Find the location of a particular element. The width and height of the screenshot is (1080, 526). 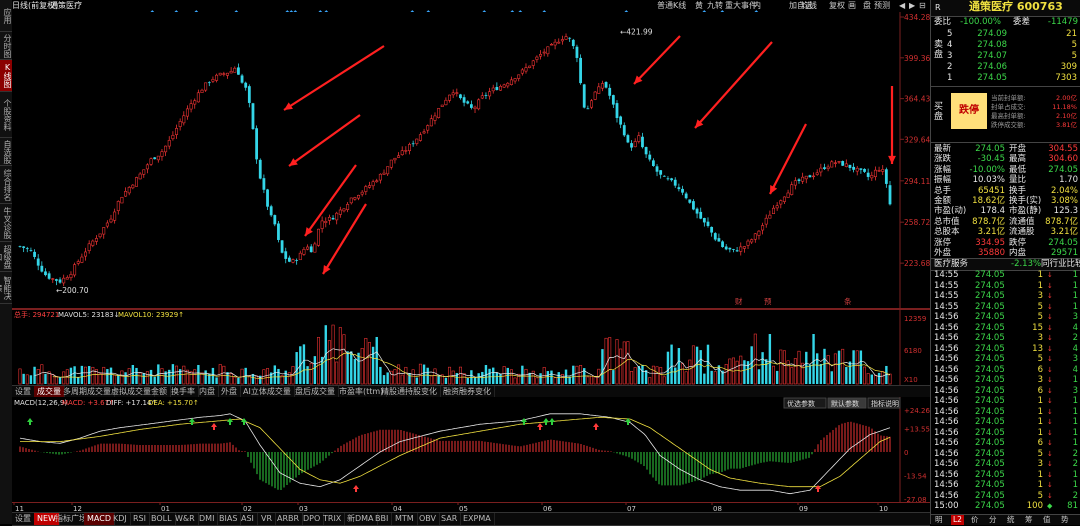

macd-param-button-label: 默认参数 is located at coordinates (845, 403).